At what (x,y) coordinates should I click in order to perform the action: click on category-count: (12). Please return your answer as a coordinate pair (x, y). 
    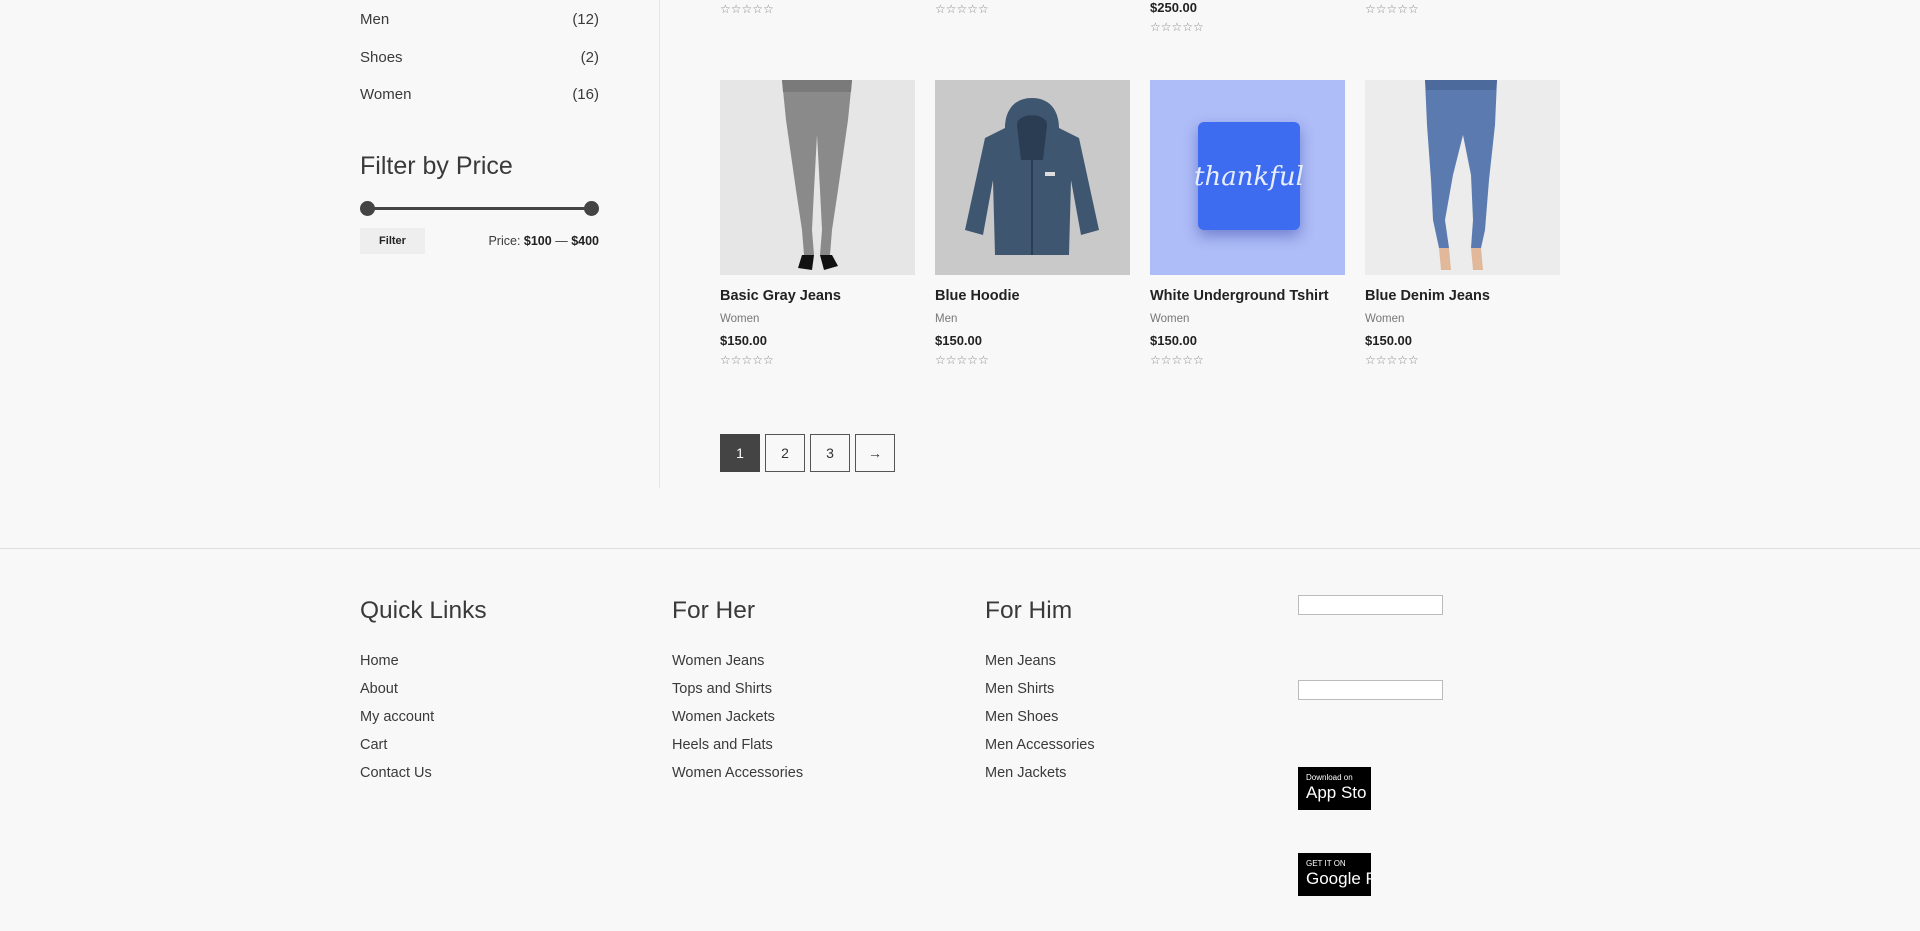
    Looking at the image, I should click on (585, 19).